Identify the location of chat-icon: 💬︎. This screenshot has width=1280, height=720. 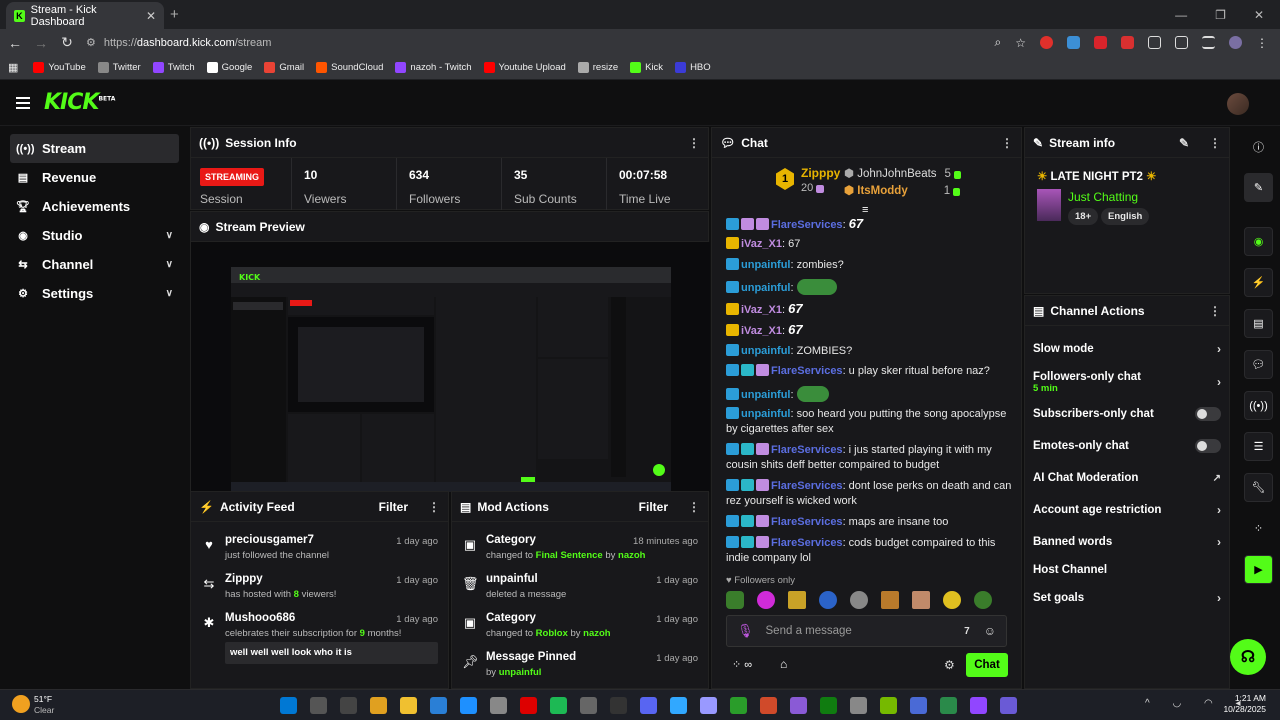
(1258, 364).